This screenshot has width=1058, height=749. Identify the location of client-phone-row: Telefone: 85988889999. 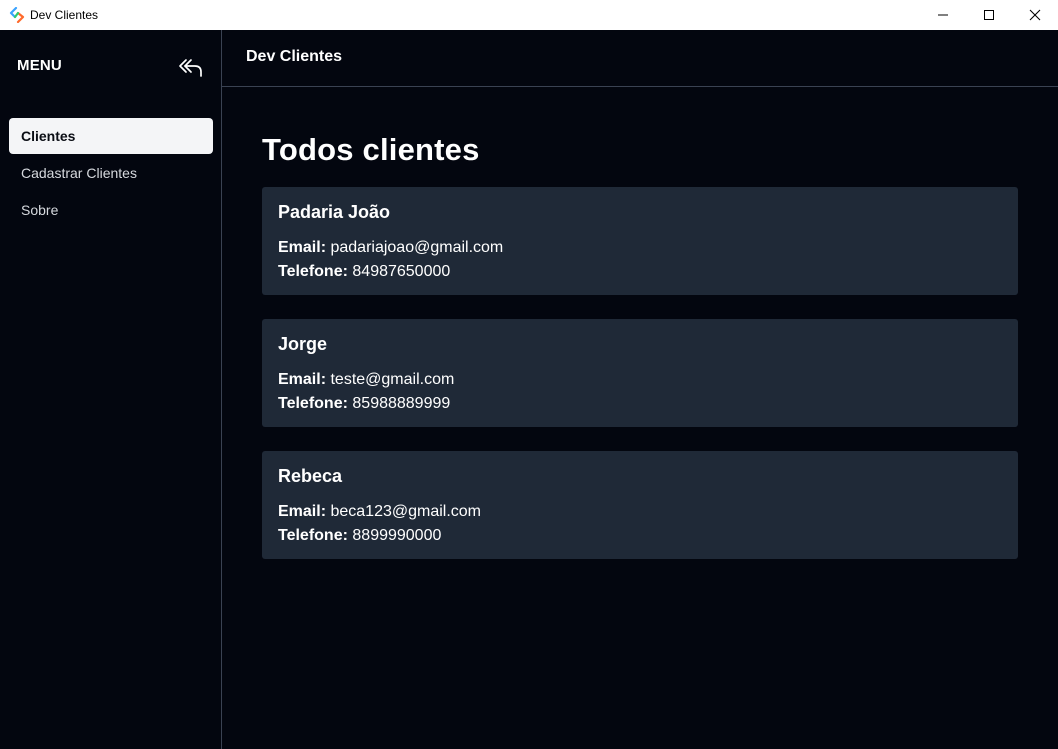
(640, 404).